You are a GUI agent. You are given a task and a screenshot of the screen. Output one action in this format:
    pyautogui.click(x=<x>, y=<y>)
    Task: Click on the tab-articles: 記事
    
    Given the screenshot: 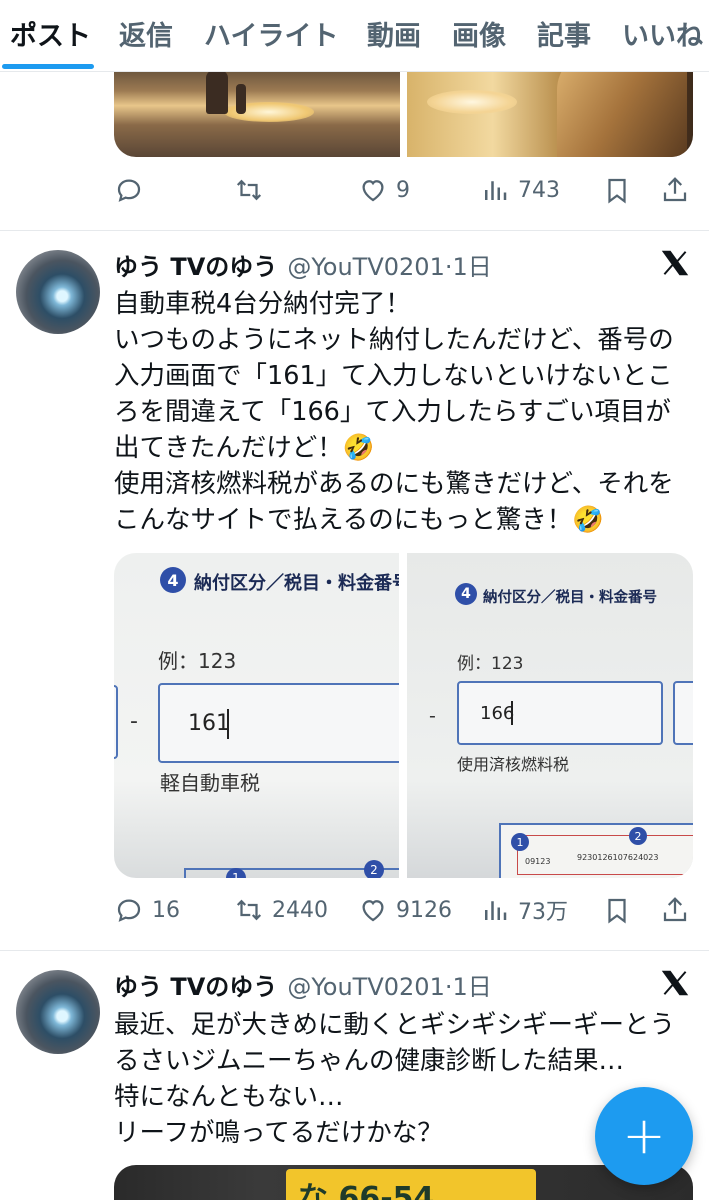 What is the action you would take?
    pyautogui.click(x=564, y=33)
    